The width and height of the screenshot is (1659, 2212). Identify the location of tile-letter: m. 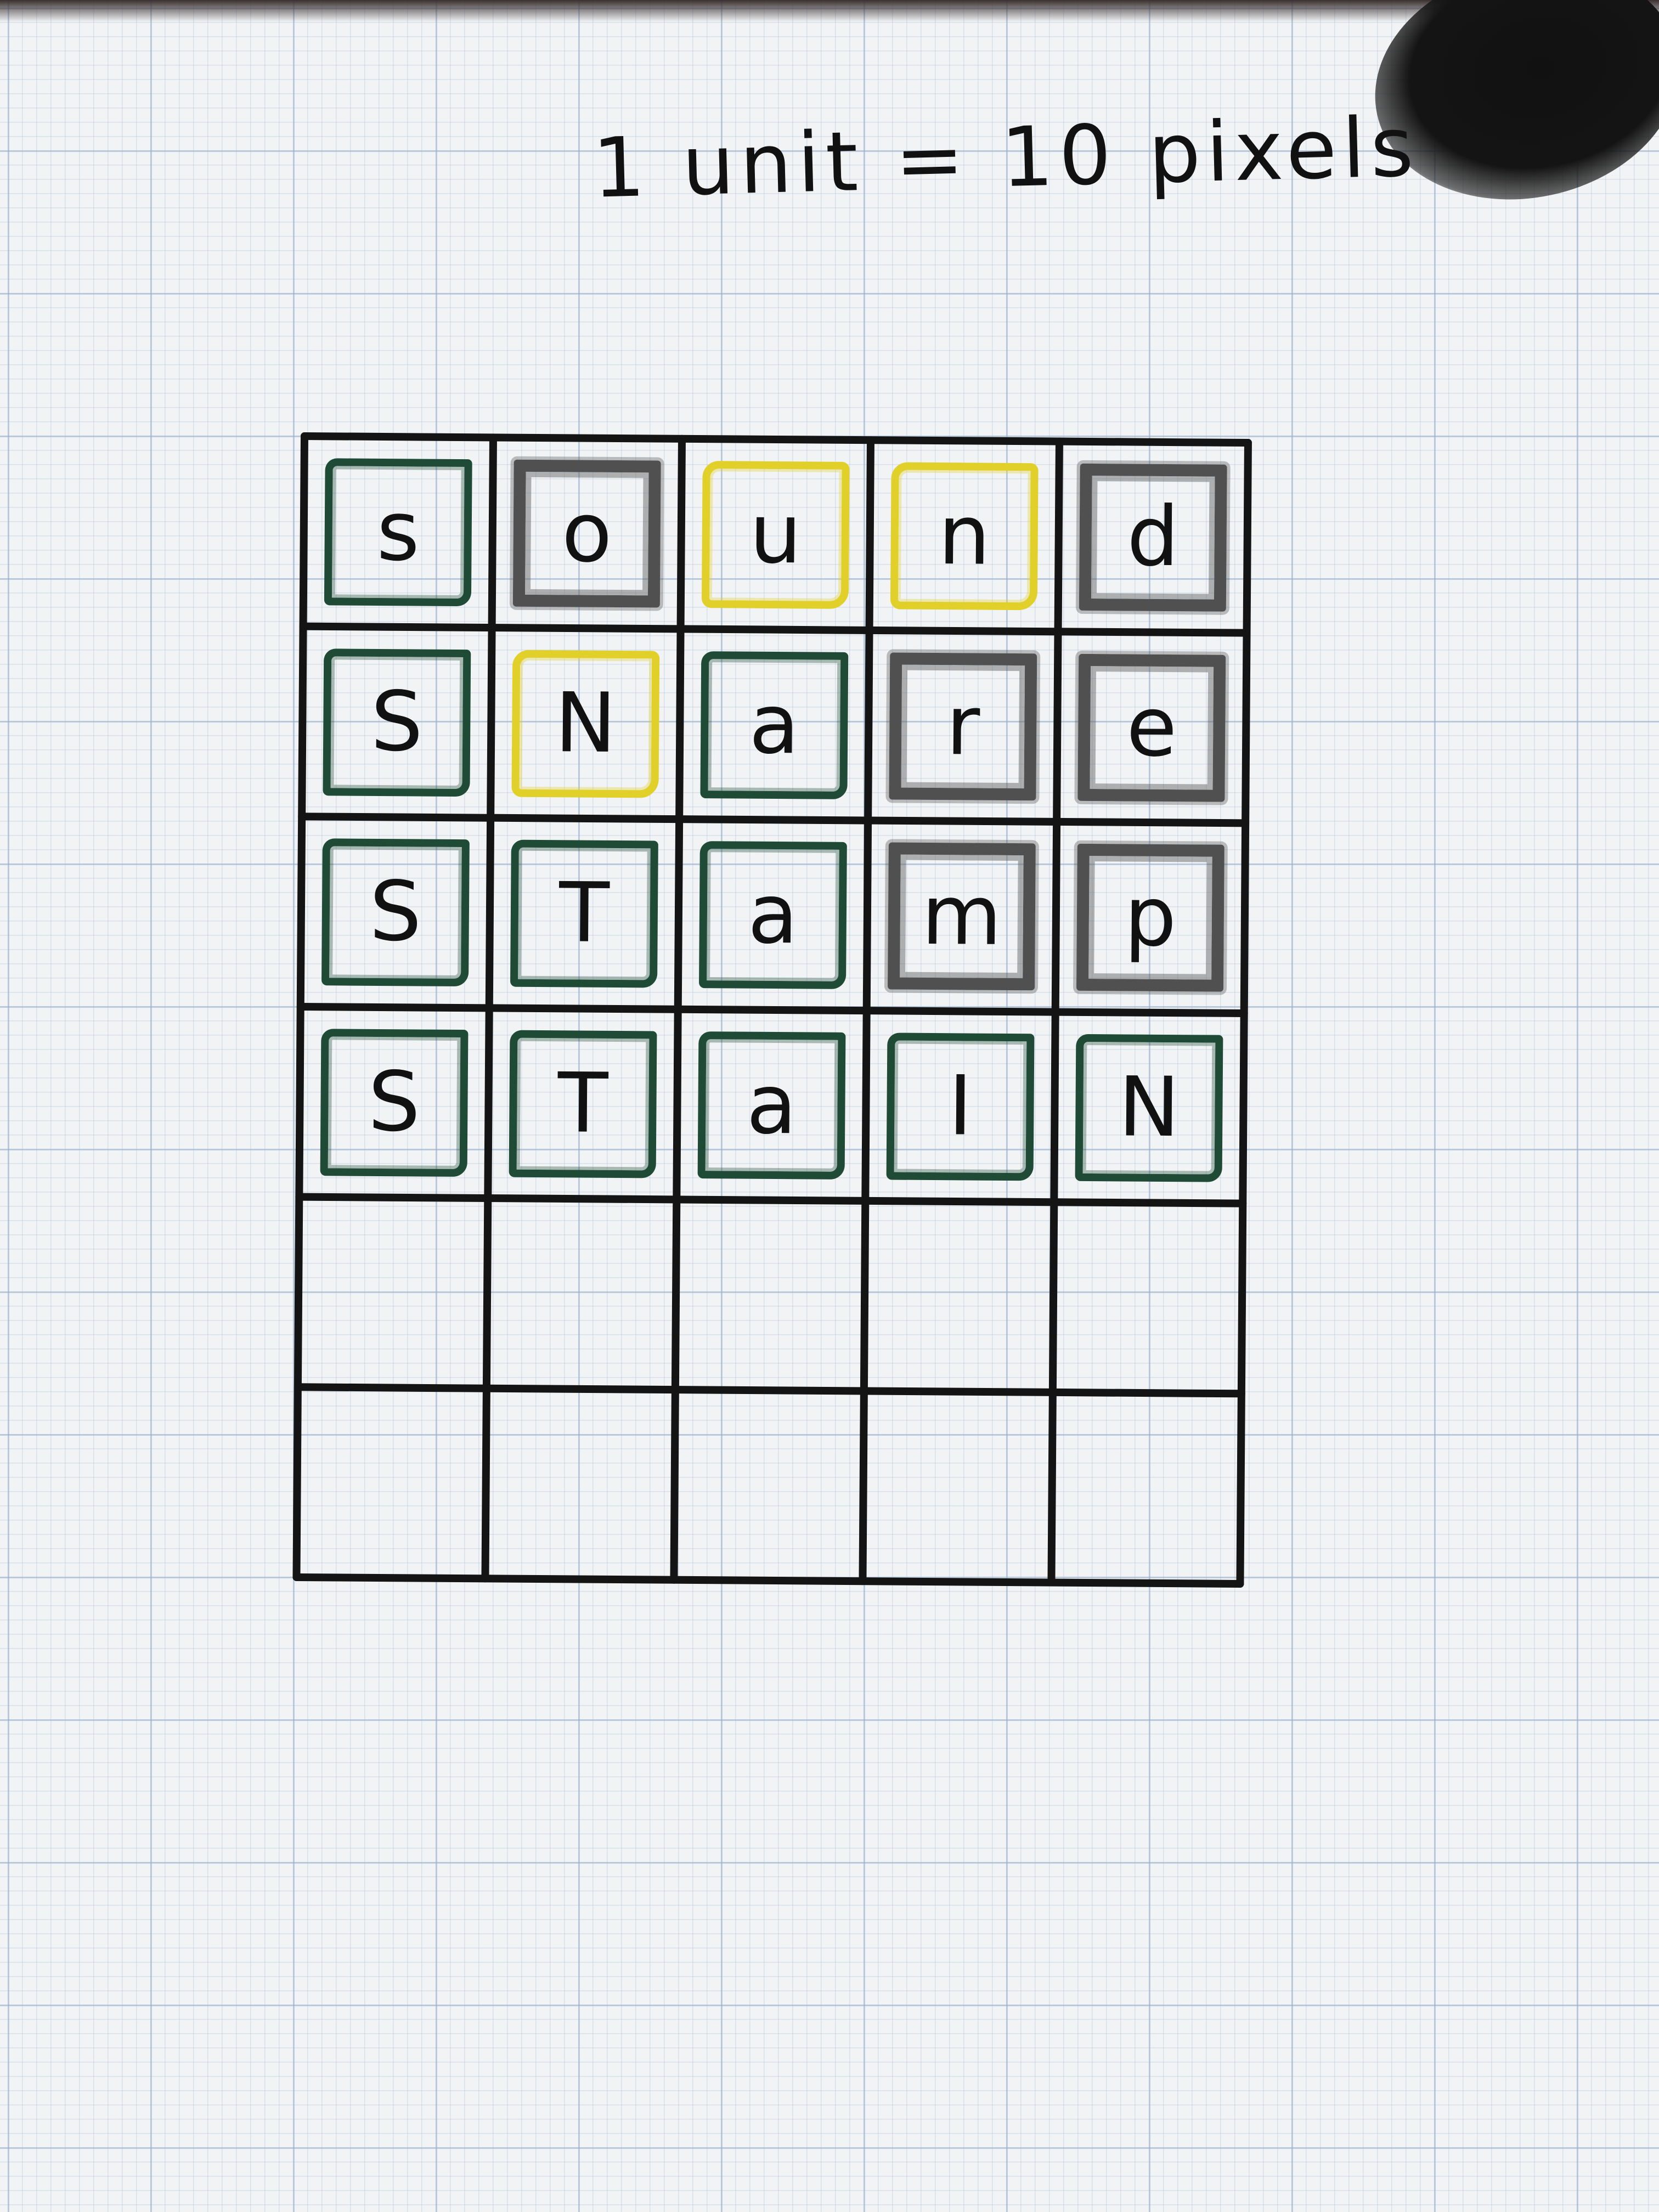
(962, 916).